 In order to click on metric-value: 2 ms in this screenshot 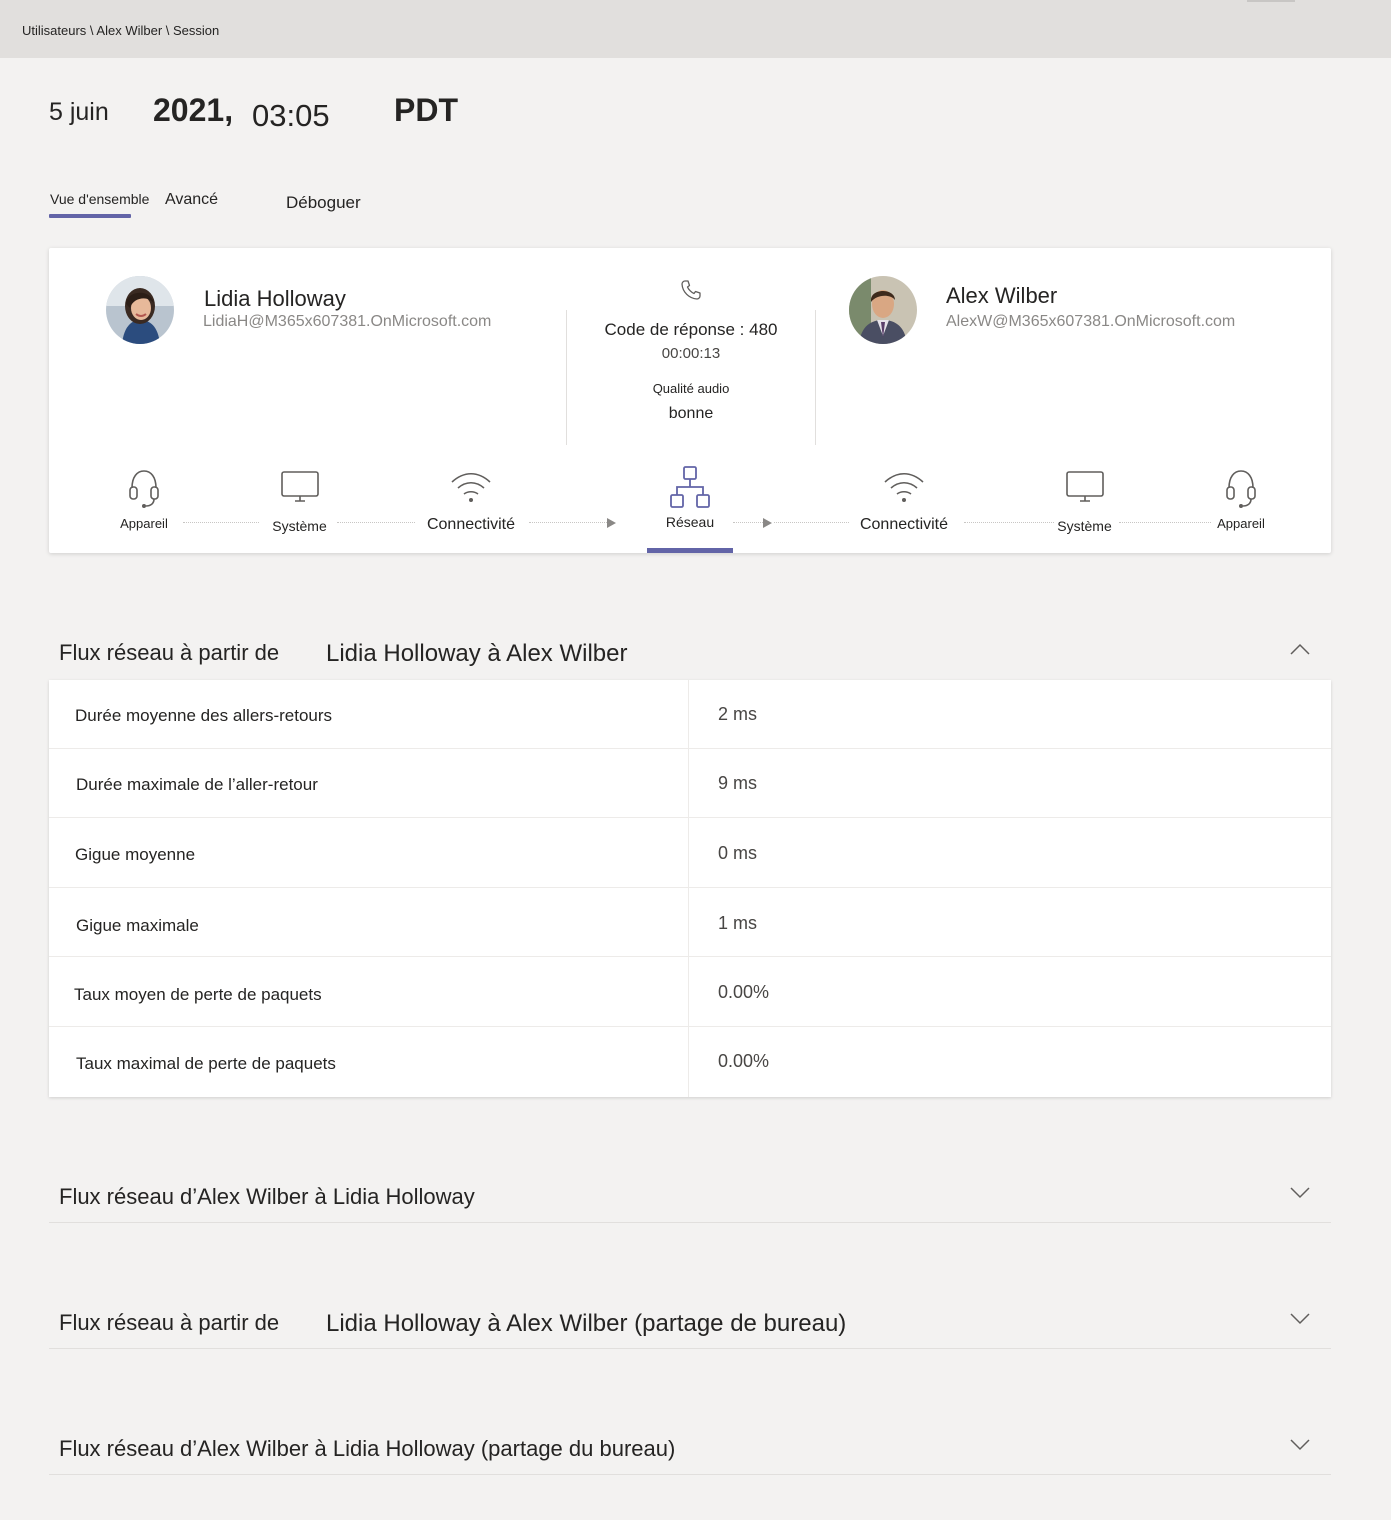, I will do `click(738, 714)`.